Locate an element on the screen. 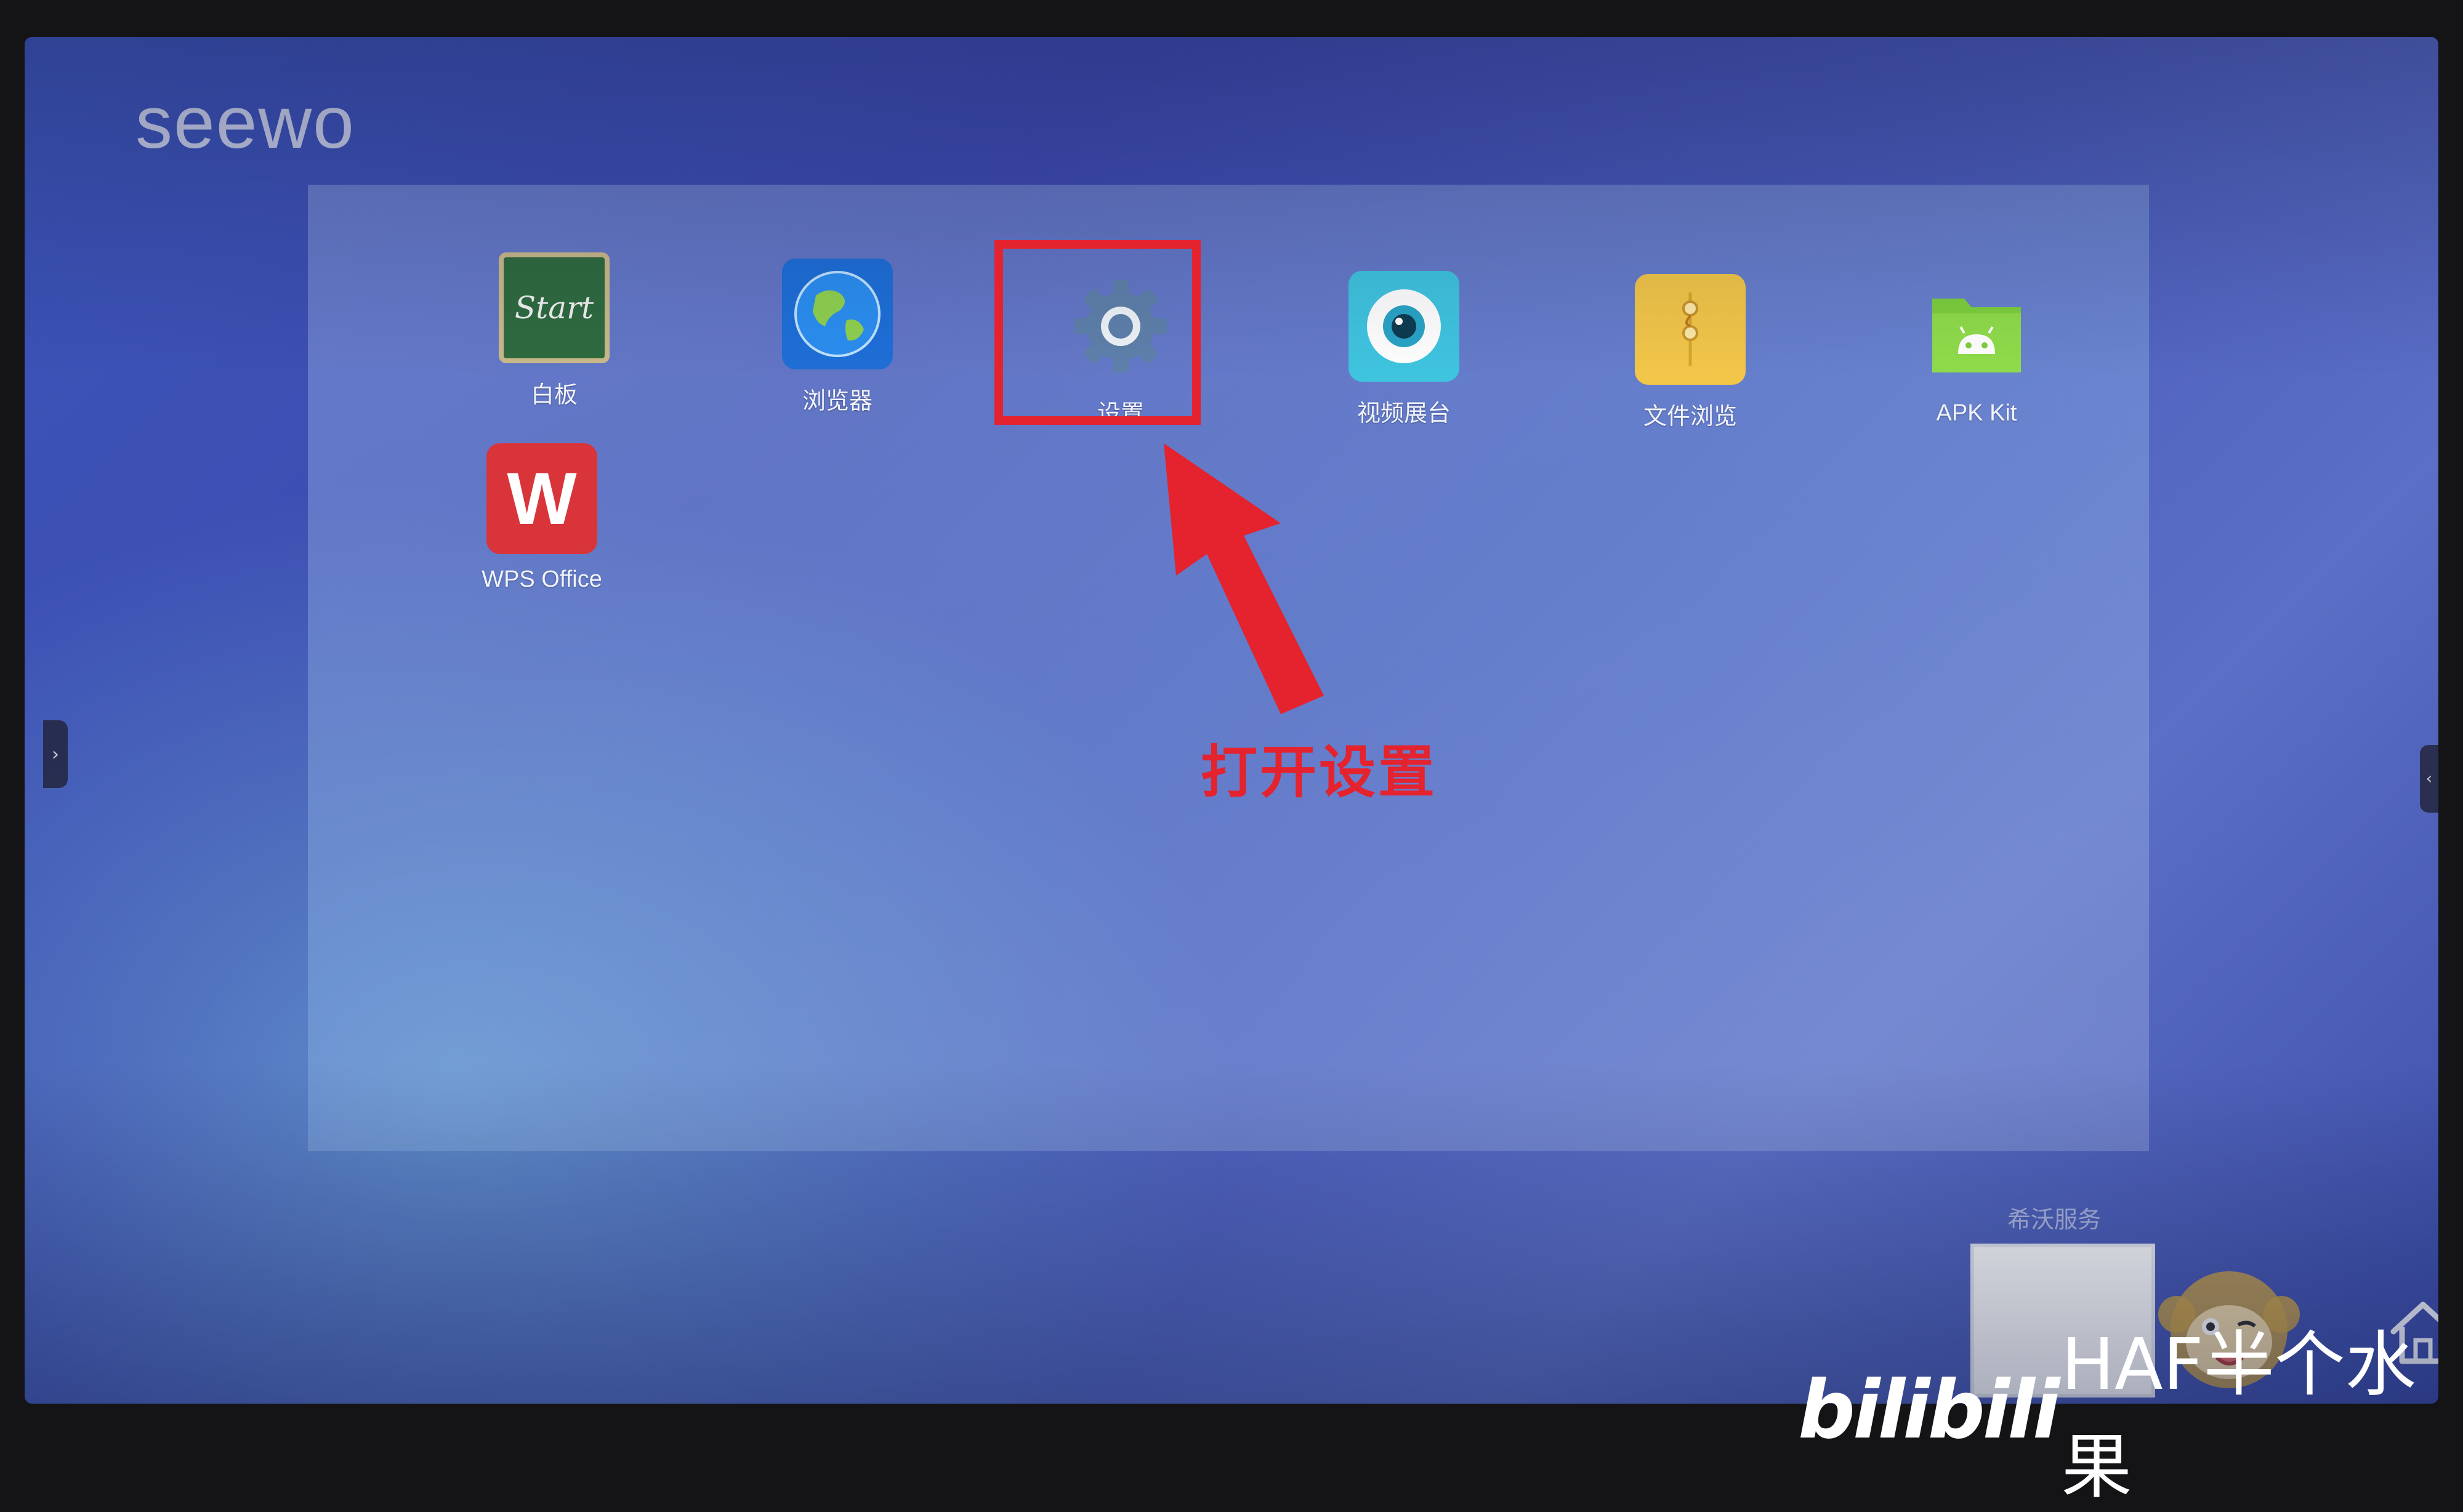 The height and width of the screenshot is (1512, 2463). app-browser: 浏览器 is located at coordinates (837, 338).